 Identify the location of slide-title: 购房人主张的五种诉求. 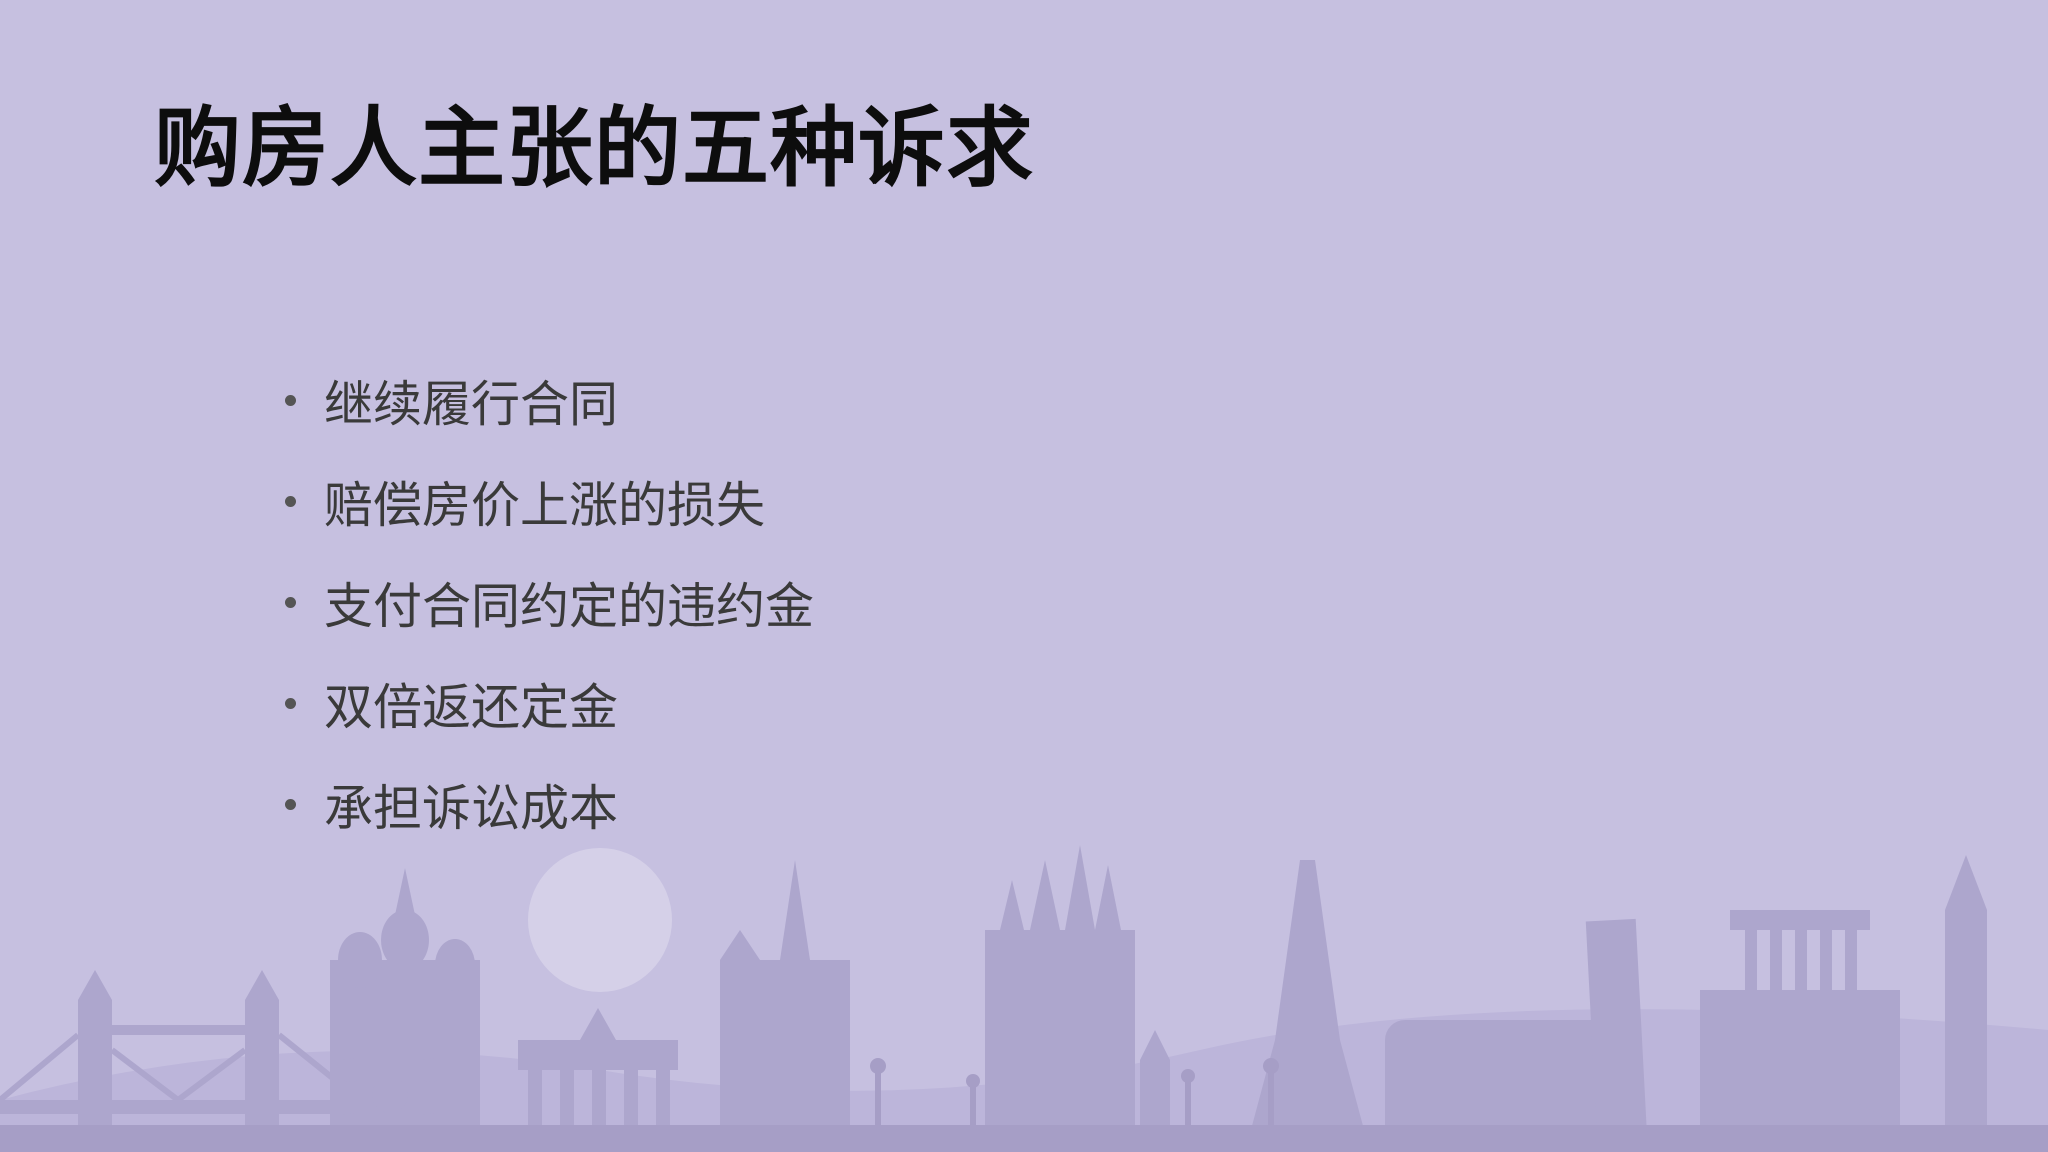
(594, 148).